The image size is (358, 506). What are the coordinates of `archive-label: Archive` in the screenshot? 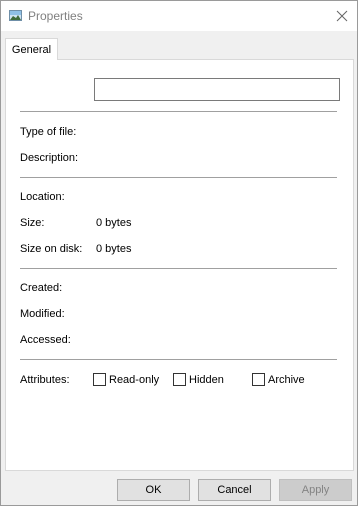 It's located at (286, 380).